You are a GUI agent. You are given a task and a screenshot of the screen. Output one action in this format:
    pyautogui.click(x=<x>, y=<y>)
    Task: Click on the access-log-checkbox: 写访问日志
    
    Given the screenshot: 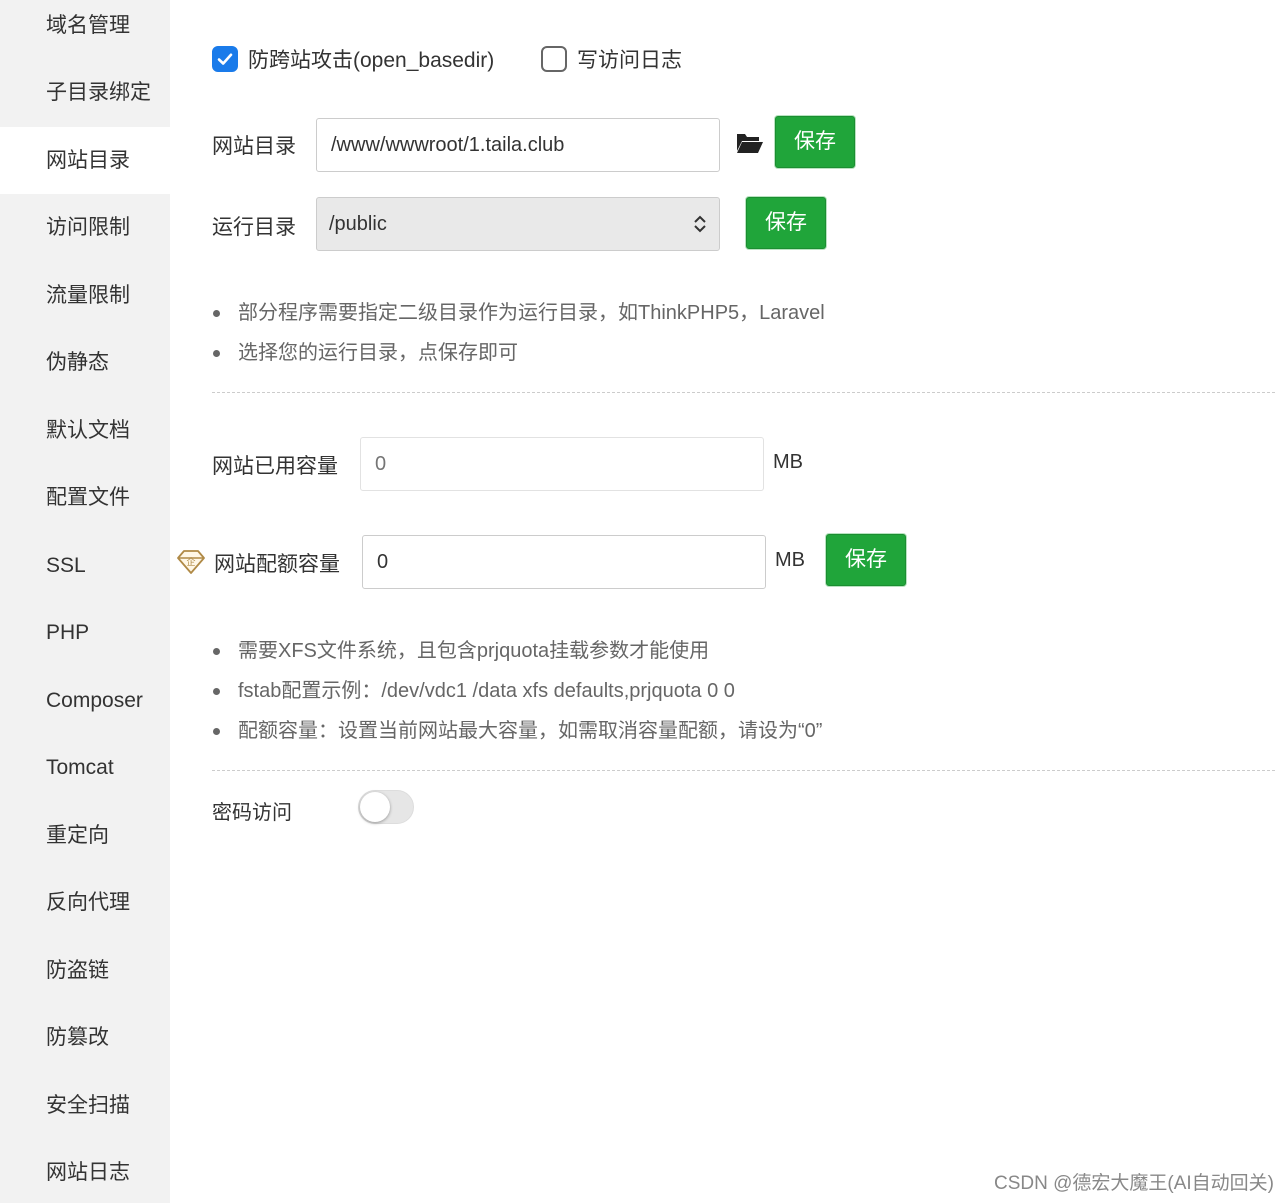 What is the action you would take?
    pyautogui.click(x=611, y=59)
    